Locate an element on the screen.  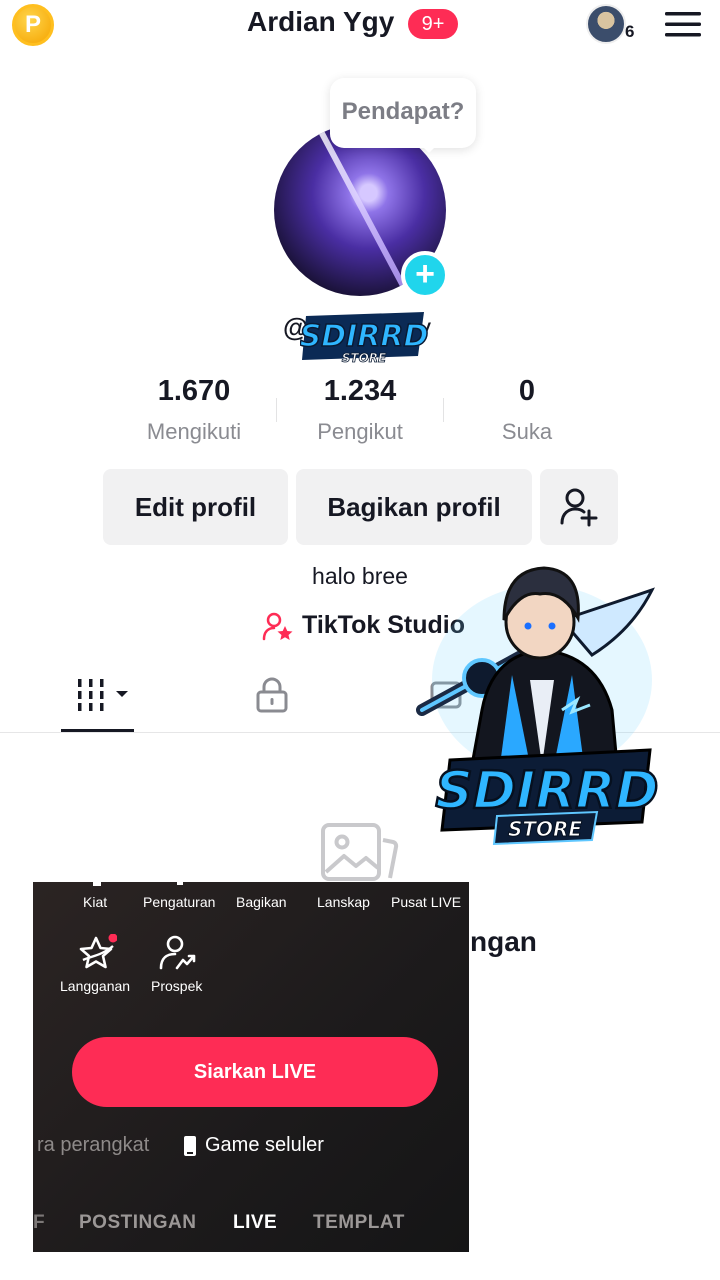
live-option-share: Bagikan is located at coordinates (261, 902).